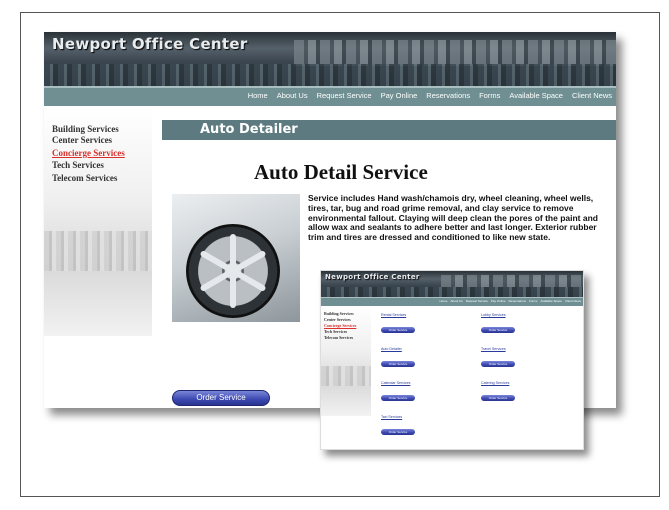 Image resolution: width=669 pixels, height=510 pixels. I want to click on inset-category-link: Travel Services, so click(493, 349).